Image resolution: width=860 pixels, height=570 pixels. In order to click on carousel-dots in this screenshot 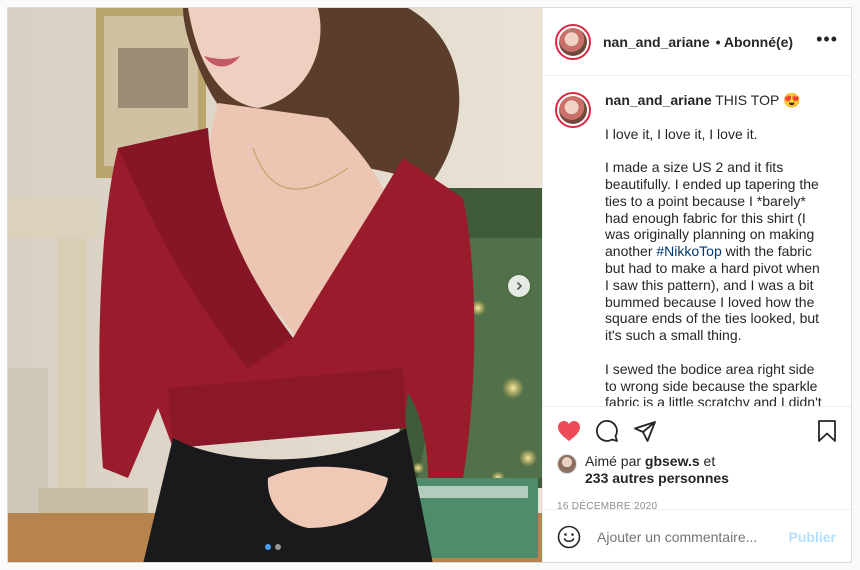, I will do `click(273, 547)`.